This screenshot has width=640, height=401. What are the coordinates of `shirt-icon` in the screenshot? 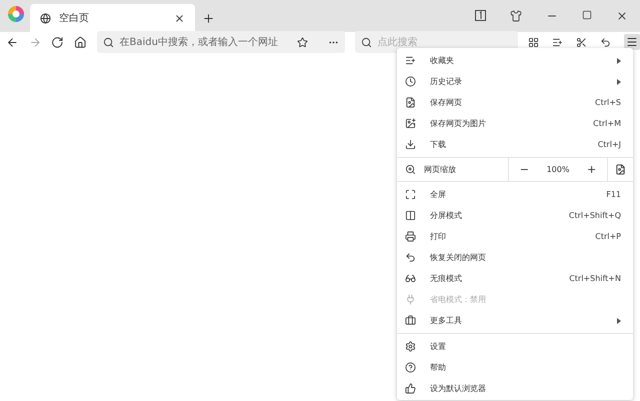 It's located at (516, 16).